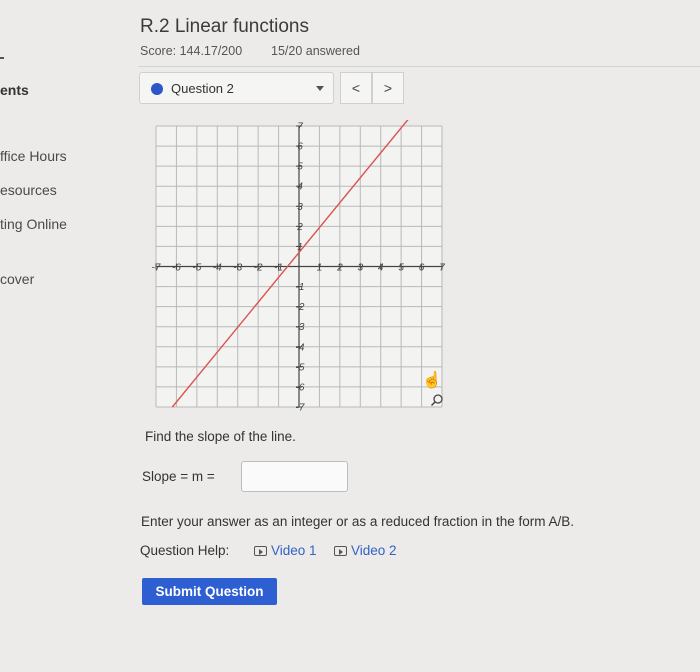 Image resolution: width=700 pixels, height=672 pixels. What do you see at coordinates (278, 268) in the screenshot?
I see `x-tick-label: -1` at bounding box center [278, 268].